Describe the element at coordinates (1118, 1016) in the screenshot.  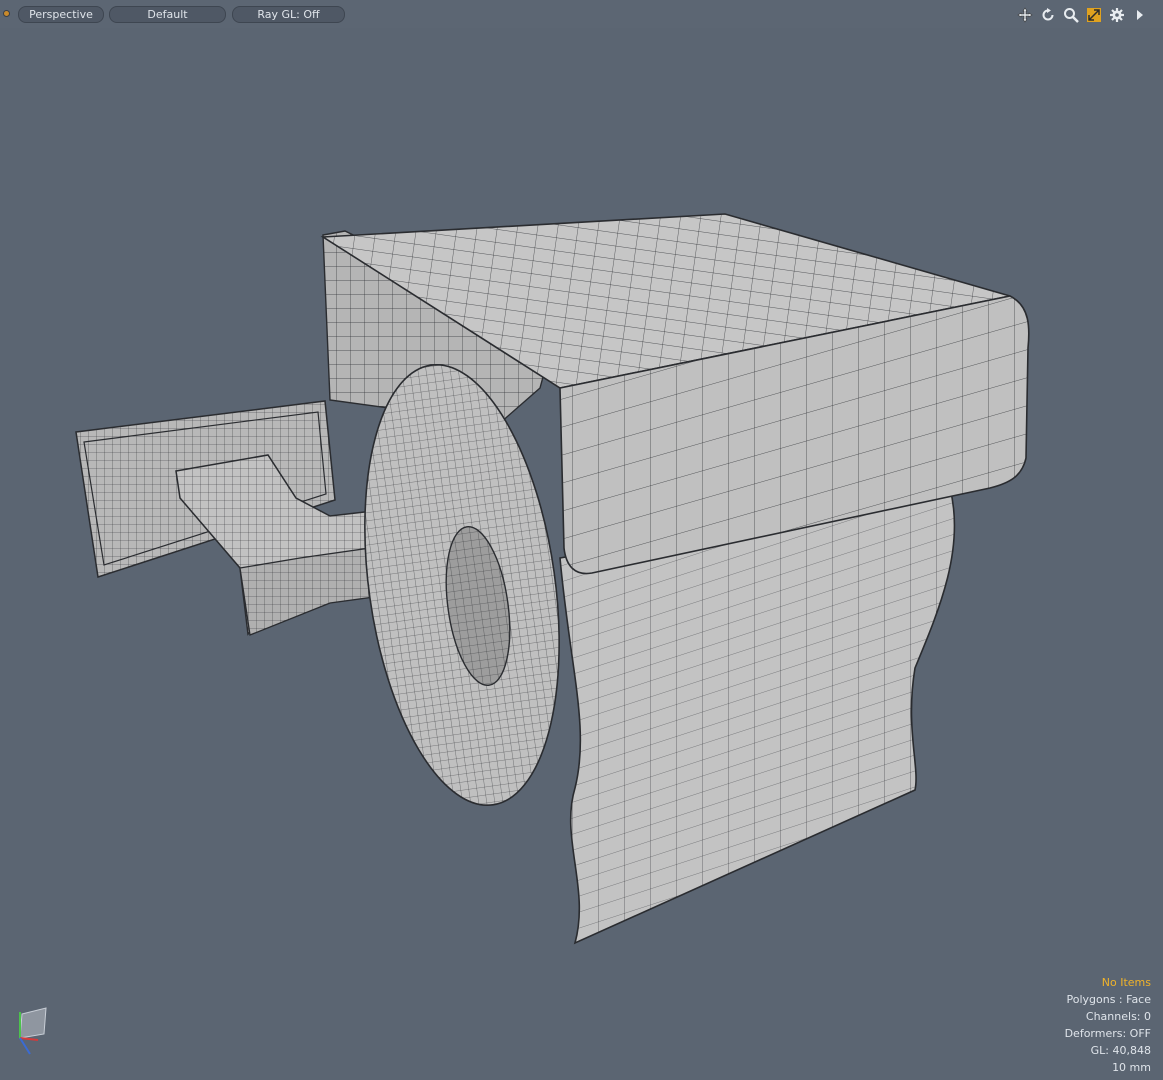
I see `channels-status: Channels: 0` at that location.